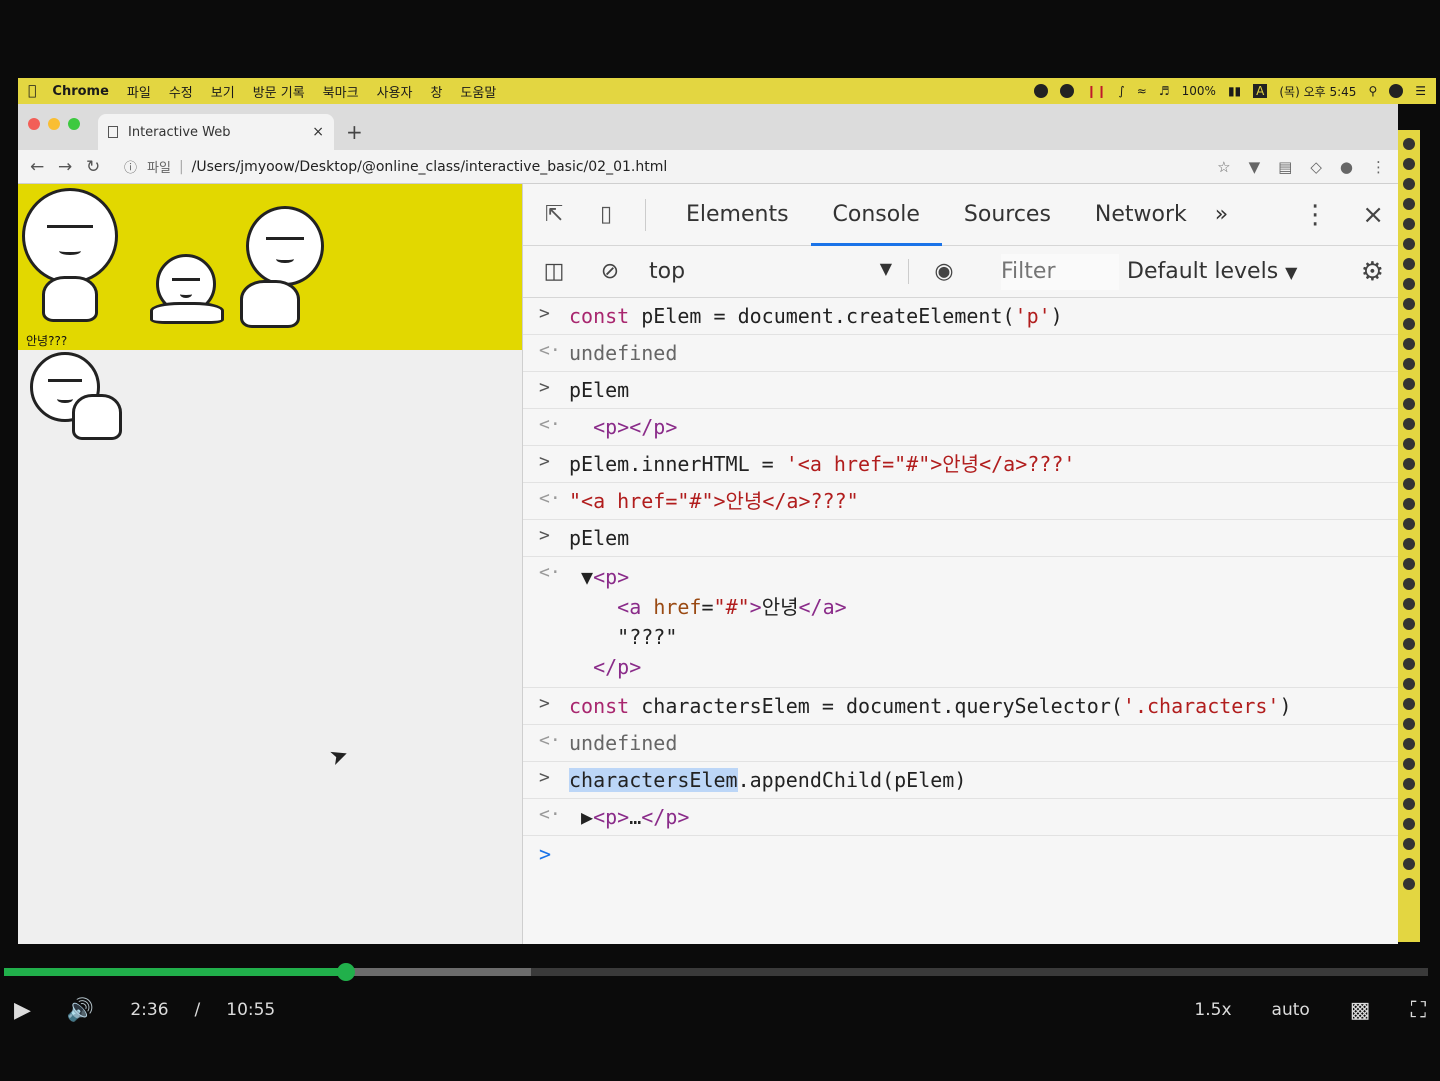  Describe the element at coordinates (1223, 167) in the screenshot. I see `bookmark-star-icon: ☆` at that location.